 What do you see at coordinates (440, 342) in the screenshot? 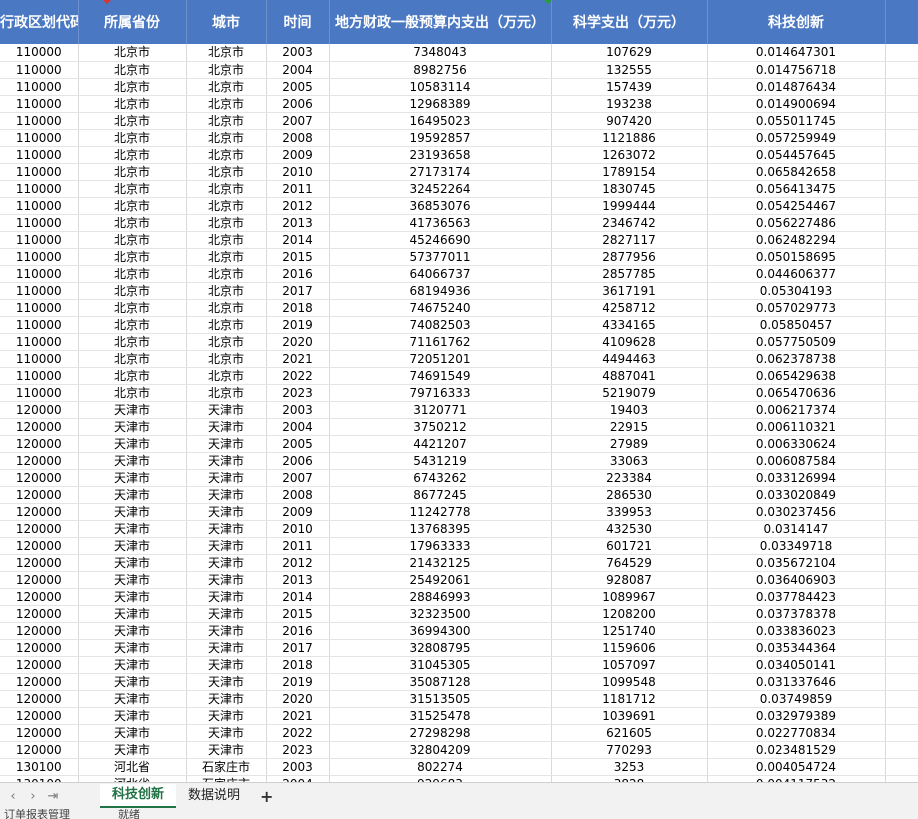
I see `cell-budget: 71161762` at bounding box center [440, 342].